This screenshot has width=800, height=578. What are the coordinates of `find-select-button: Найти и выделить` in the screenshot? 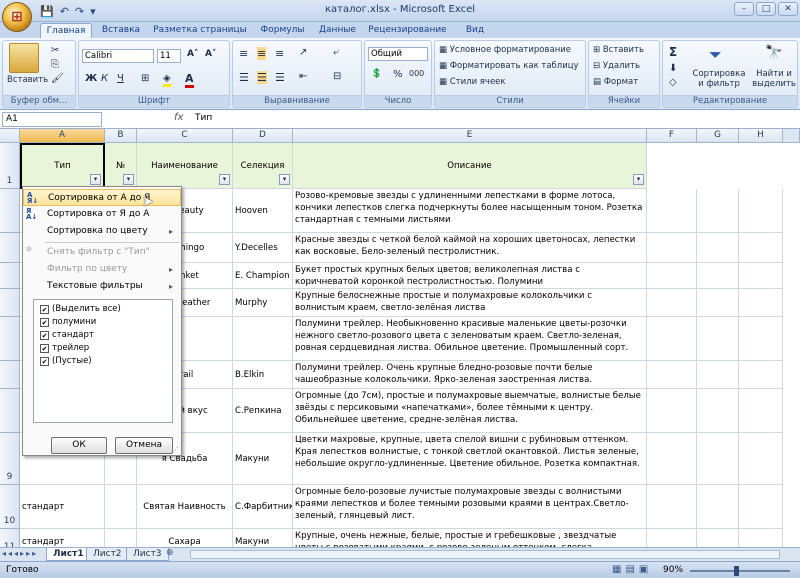 It's located at (774, 79).